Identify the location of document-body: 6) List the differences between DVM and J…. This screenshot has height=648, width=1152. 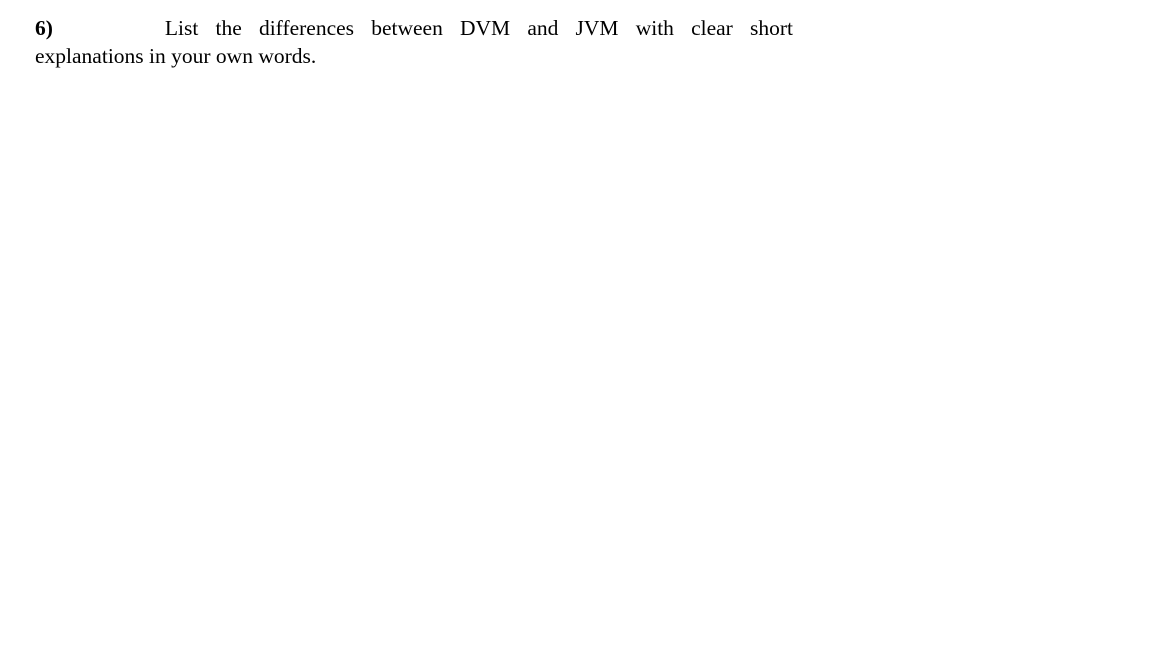
(414, 42).